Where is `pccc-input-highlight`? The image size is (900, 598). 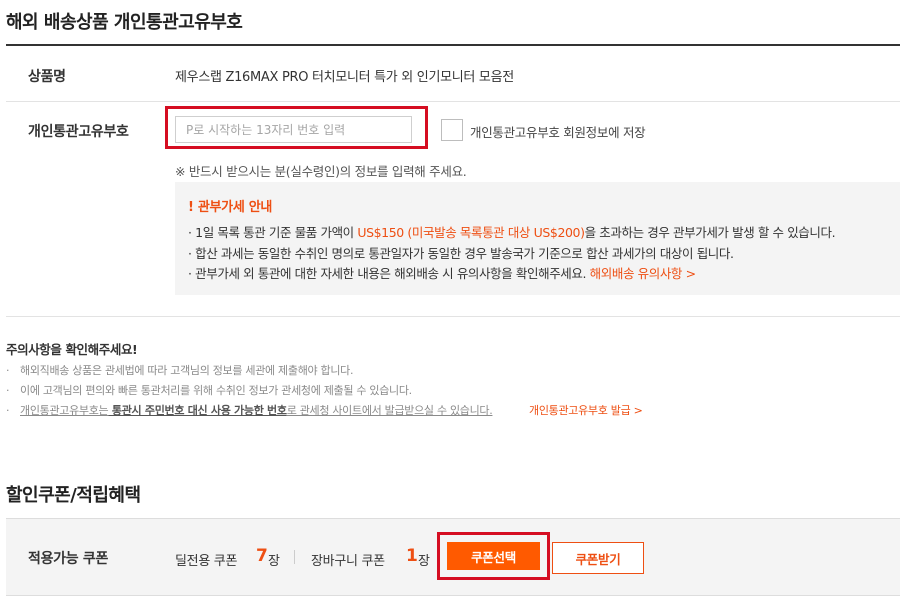
pccc-input-highlight is located at coordinates (296, 127).